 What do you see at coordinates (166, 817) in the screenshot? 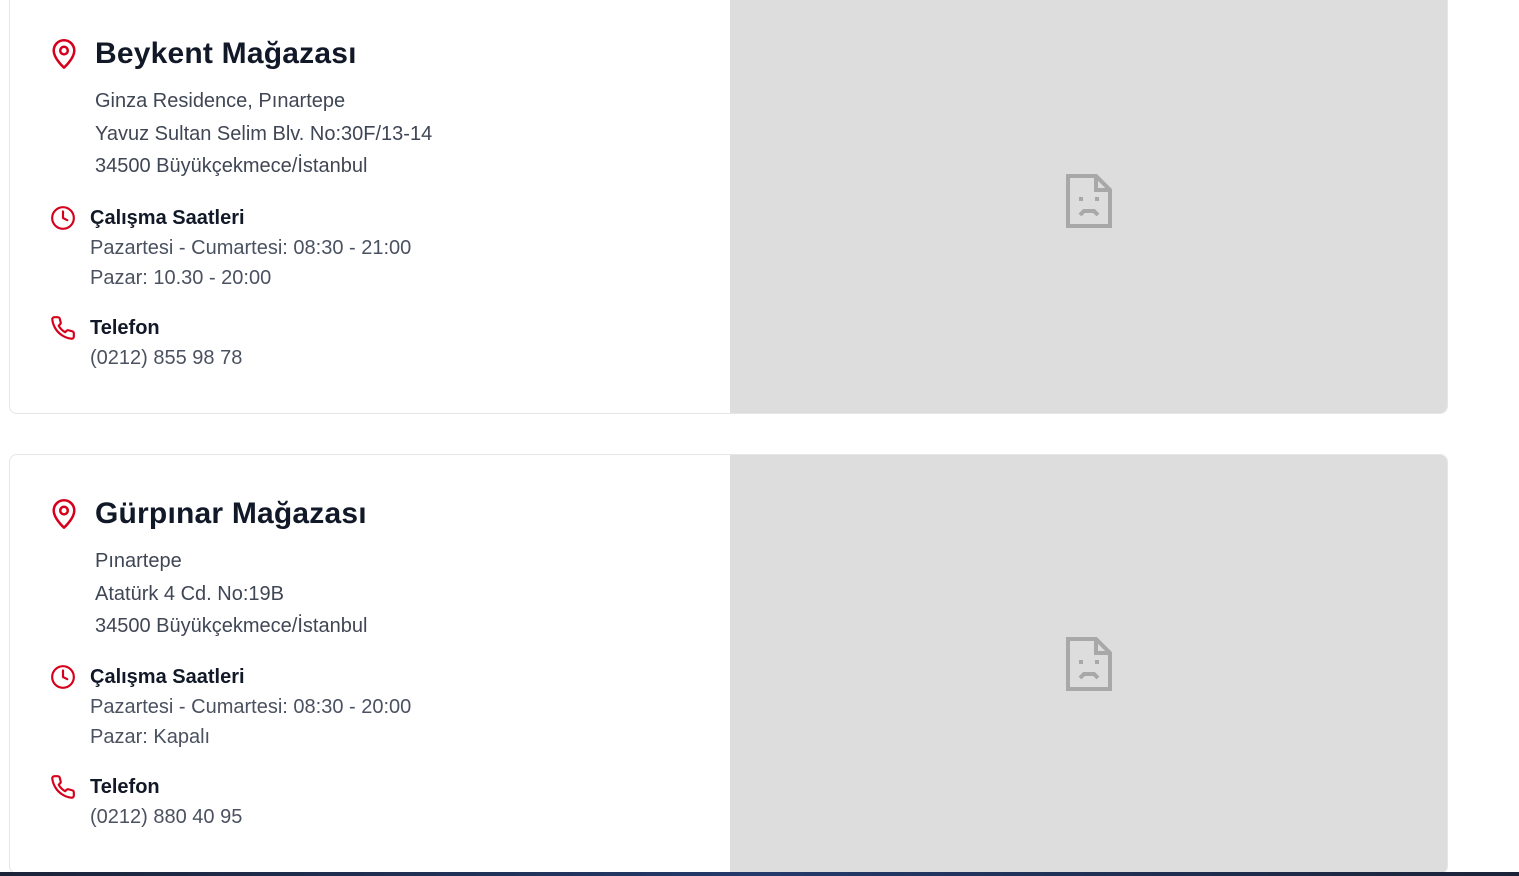
I see `phone-number: (0212) 880 40 95` at bounding box center [166, 817].